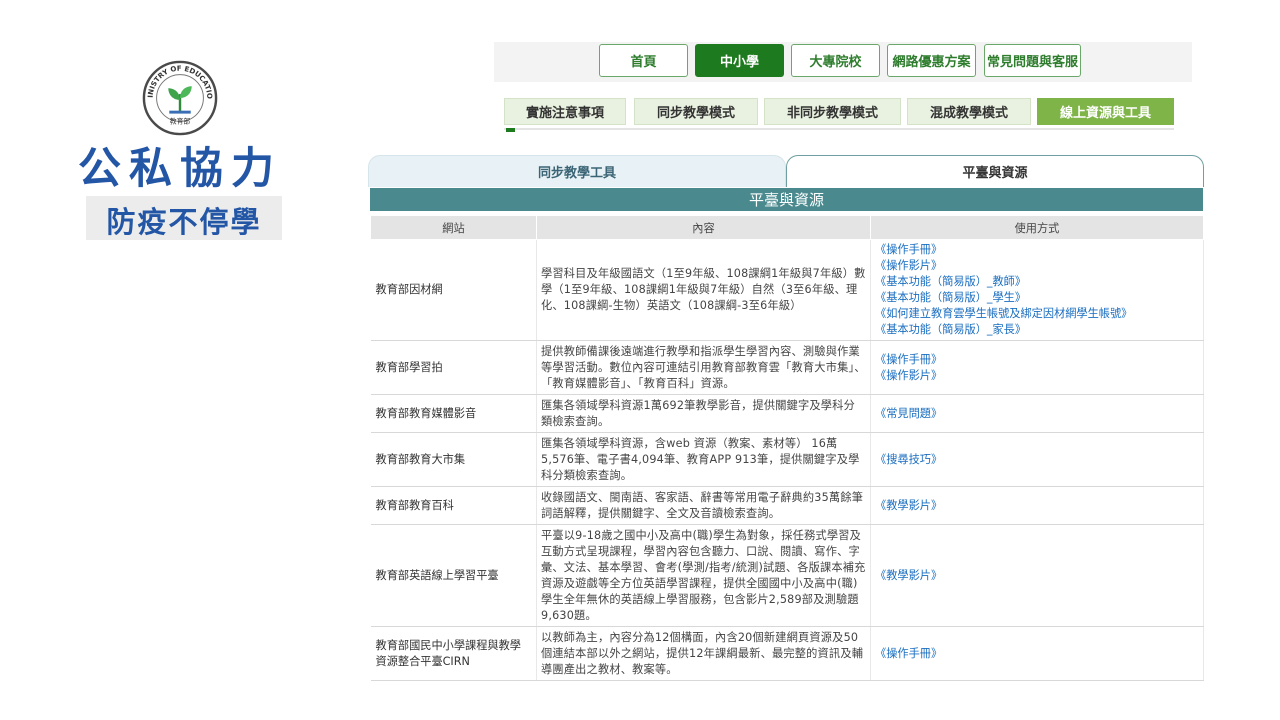 Image resolution: width=1280 pixels, height=720 pixels. I want to click on usage-cell: 《操作手冊》, so click(1037, 653).